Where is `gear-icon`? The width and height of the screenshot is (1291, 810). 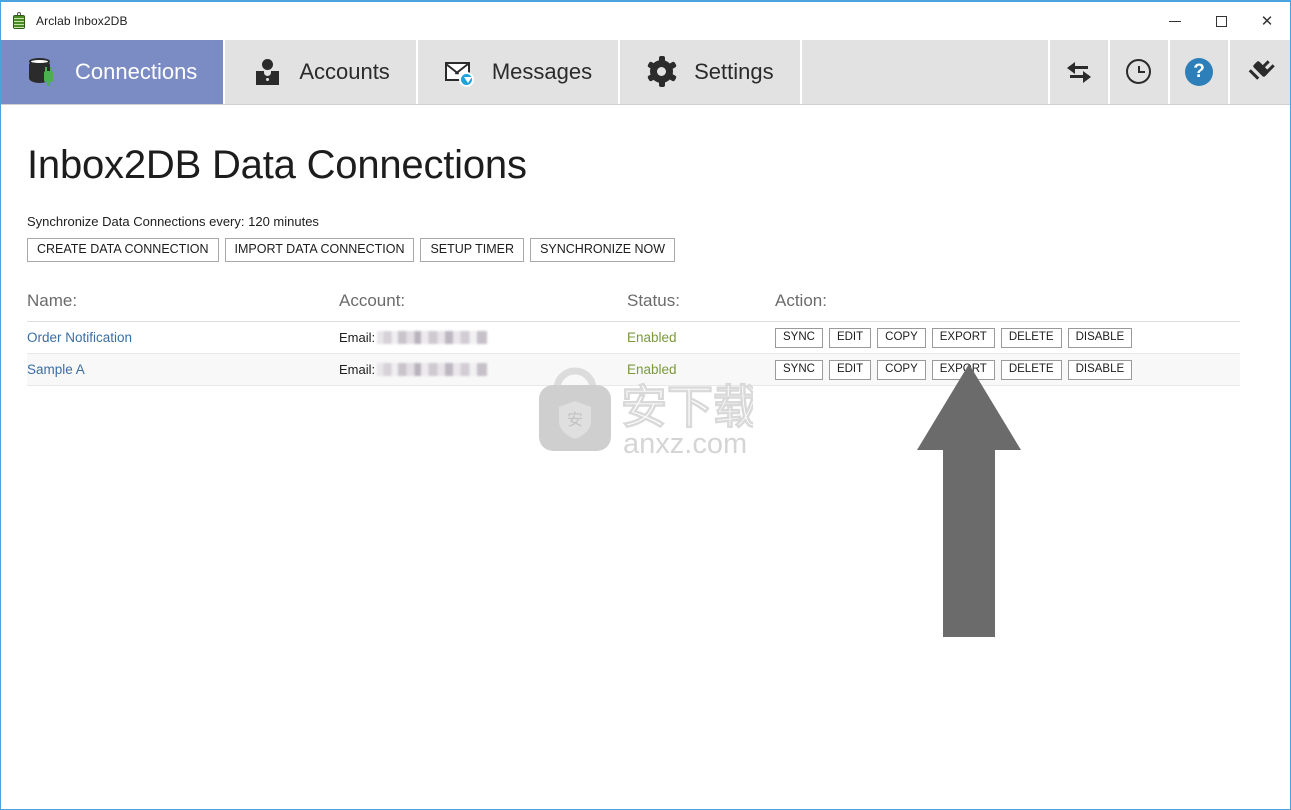 gear-icon is located at coordinates (662, 72).